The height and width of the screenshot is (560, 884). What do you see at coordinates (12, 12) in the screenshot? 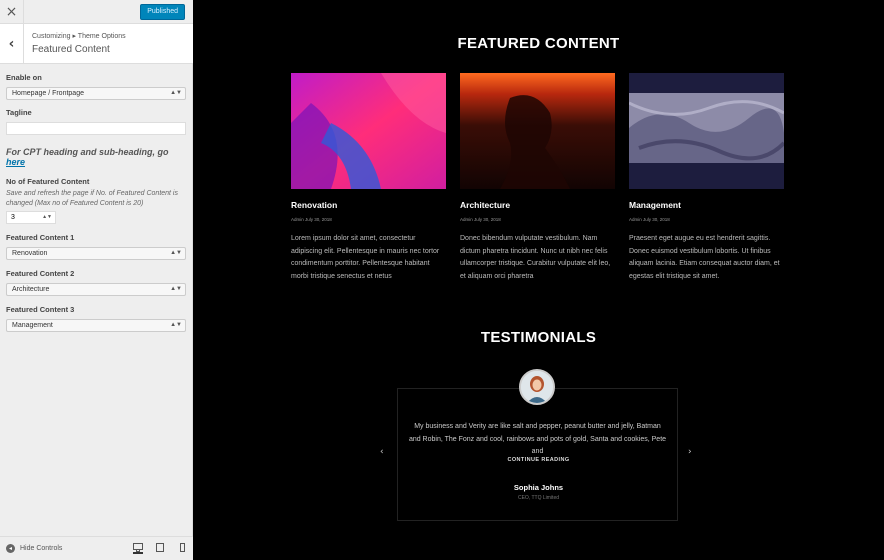
I see `close-icon: ×` at bounding box center [12, 12].